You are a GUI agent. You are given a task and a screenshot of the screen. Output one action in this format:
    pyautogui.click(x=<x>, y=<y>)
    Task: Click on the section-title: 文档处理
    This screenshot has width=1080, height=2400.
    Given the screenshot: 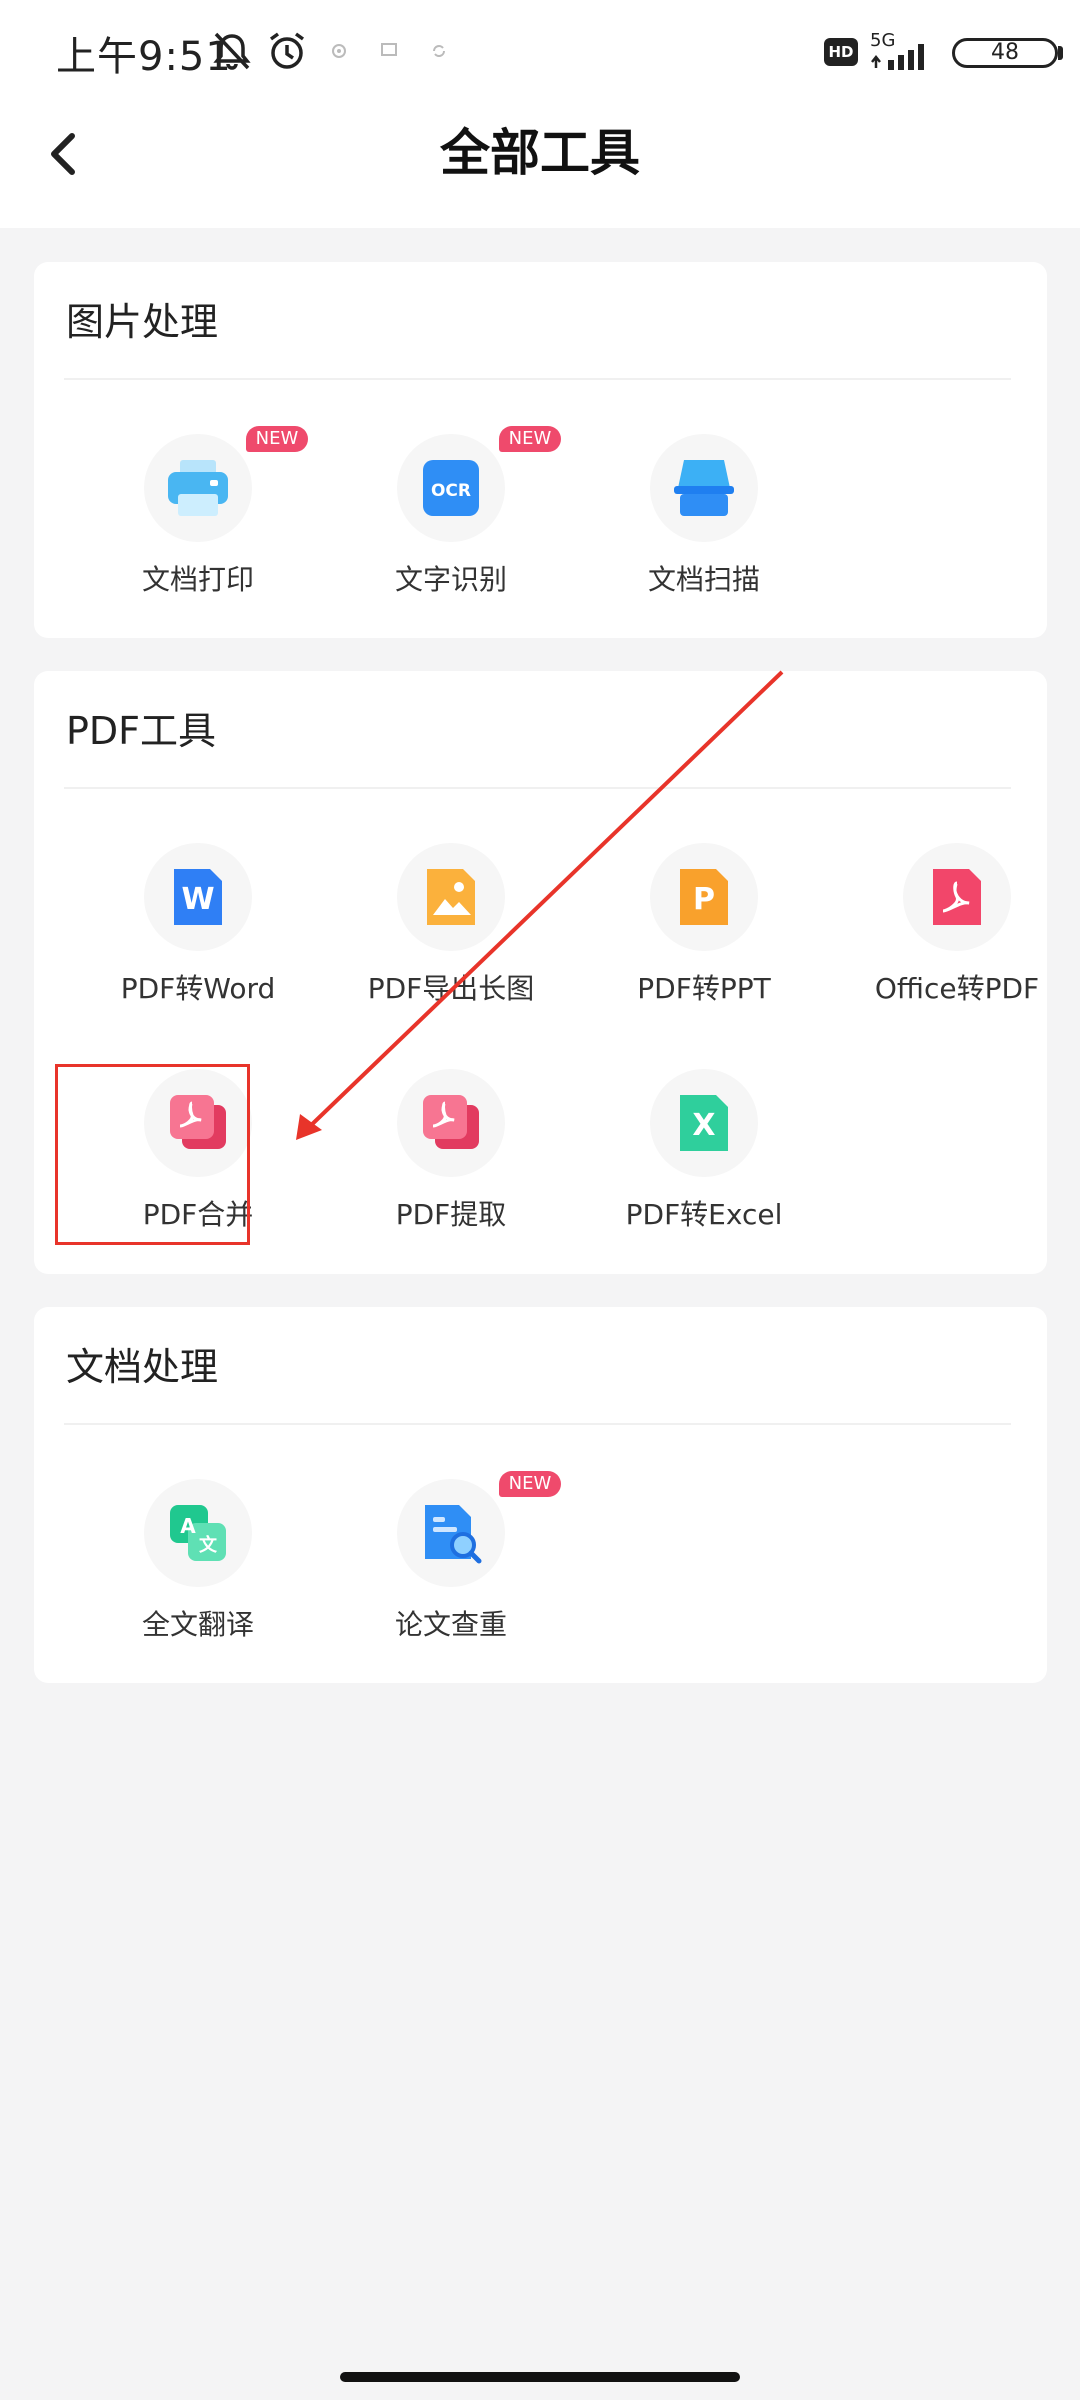 What is the action you would take?
    pyautogui.click(x=142, y=1367)
    